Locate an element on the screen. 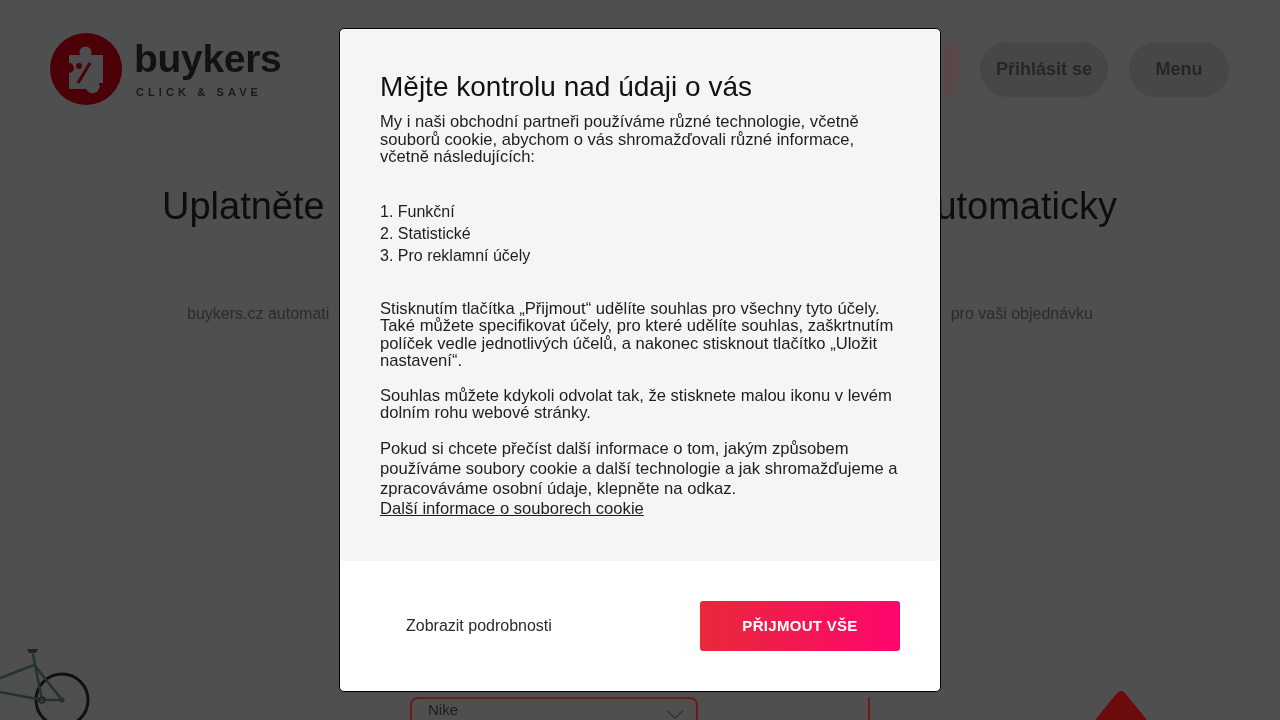 Image resolution: width=1280 pixels, height=720 pixels. nav-button is located at coordinates (950, 69).